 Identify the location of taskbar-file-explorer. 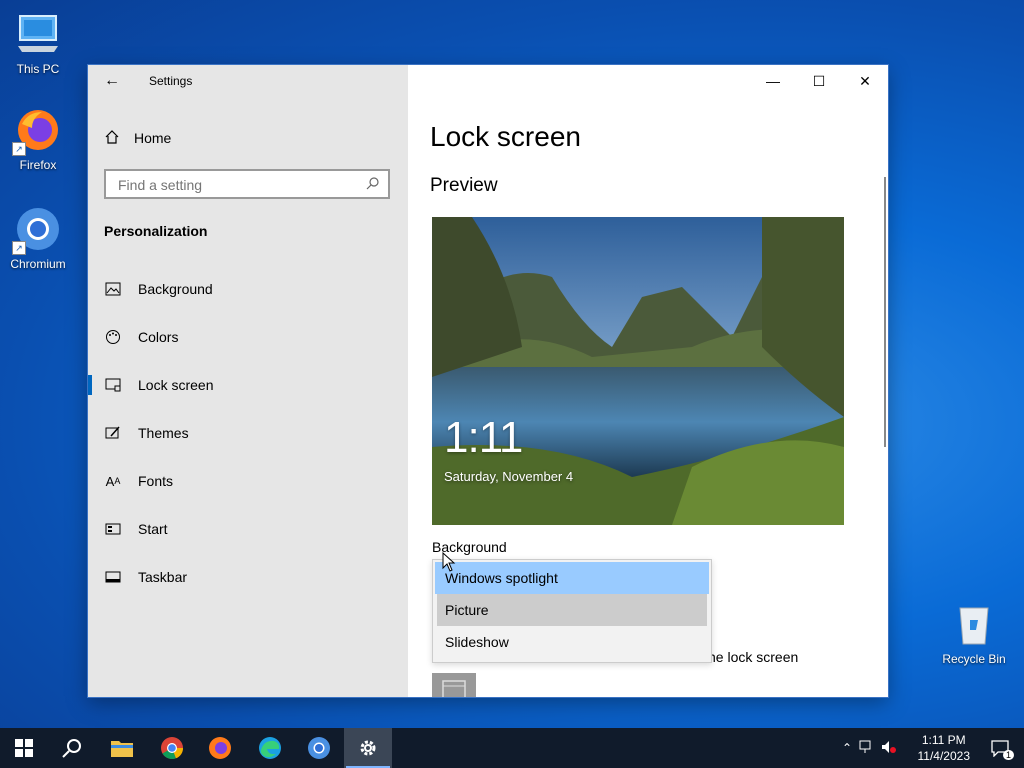
(122, 748).